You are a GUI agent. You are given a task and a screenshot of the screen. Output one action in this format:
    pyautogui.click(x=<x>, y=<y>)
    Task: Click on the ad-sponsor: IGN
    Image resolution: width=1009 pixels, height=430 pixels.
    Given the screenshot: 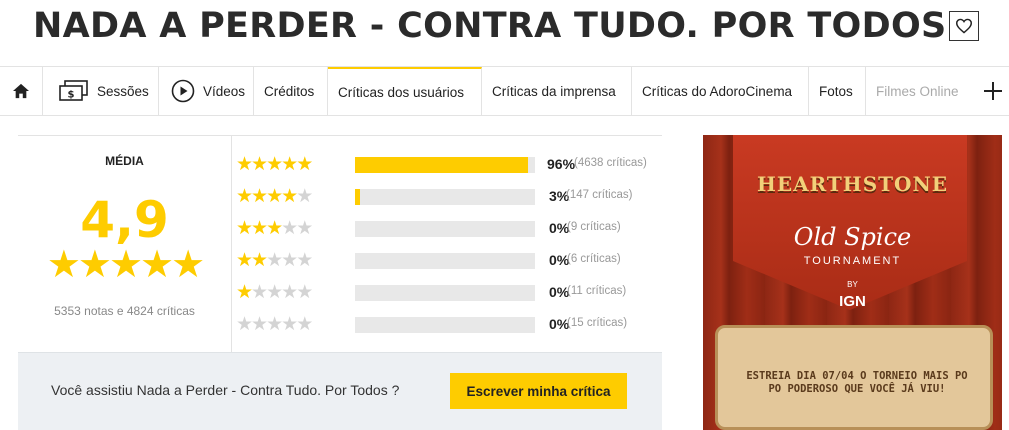 What is the action you would take?
    pyautogui.click(x=852, y=301)
    